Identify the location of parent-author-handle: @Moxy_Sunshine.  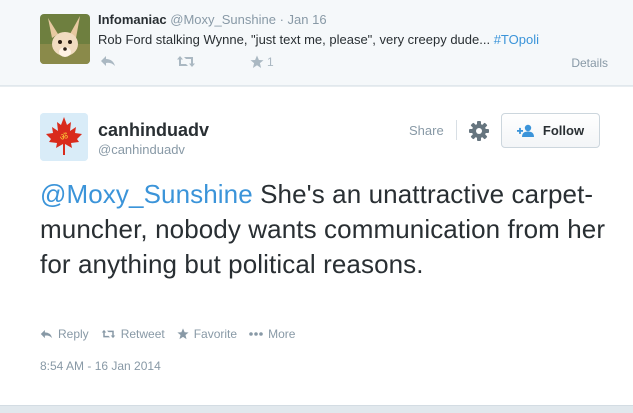
(223, 19).